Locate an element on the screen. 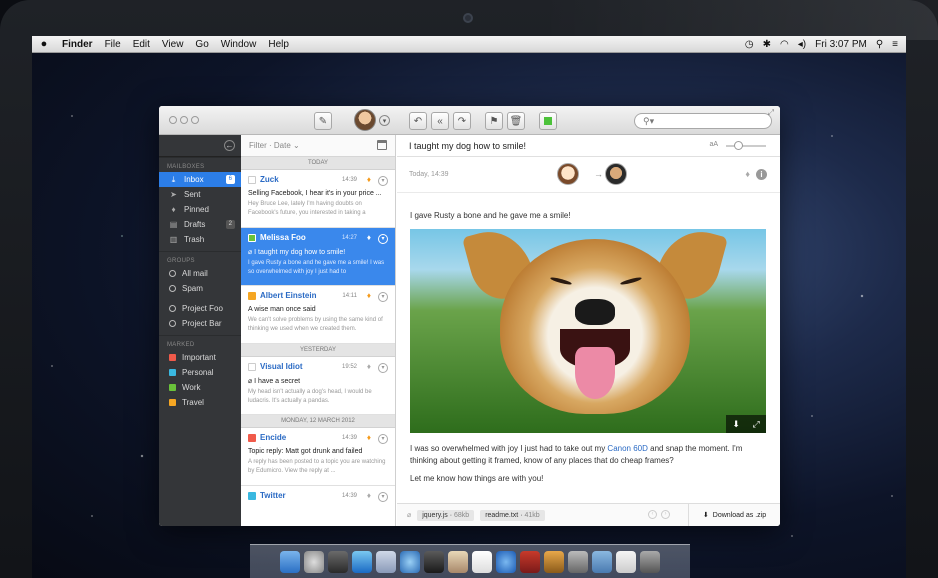 This screenshot has width=938, height=578. launchpad-icon is located at coordinates (314, 561).